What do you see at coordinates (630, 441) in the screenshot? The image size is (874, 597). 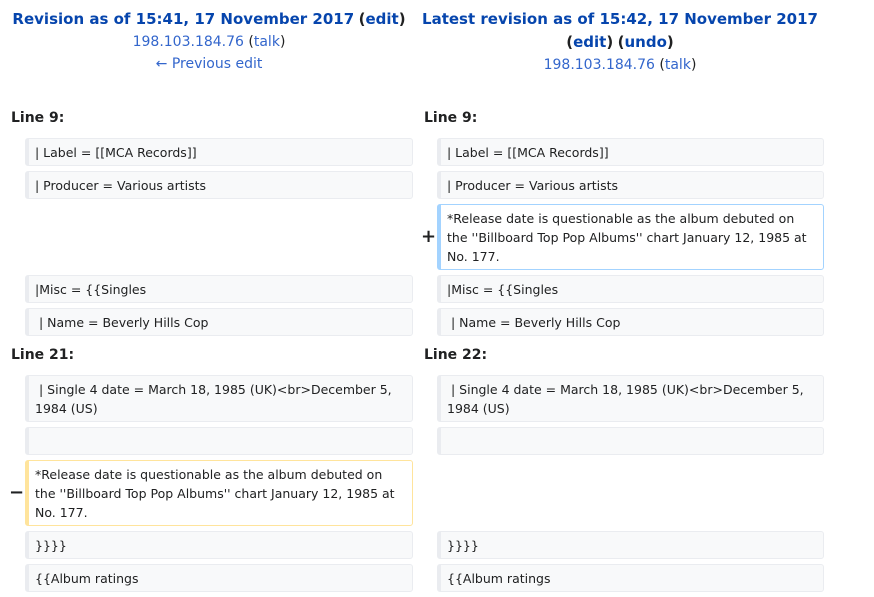 I see `diff-context-right` at bounding box center [630, 441].